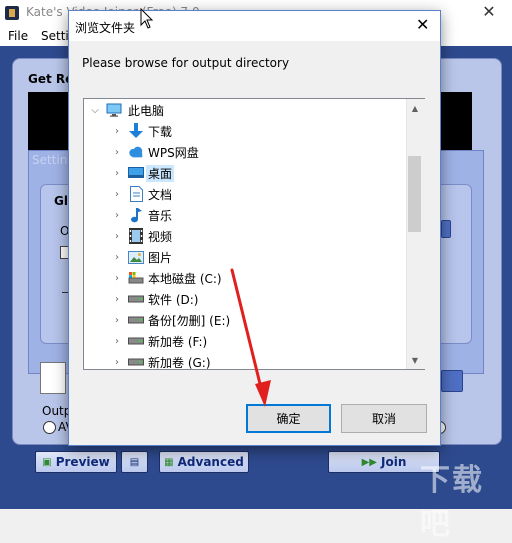 The height and width of the screenshot is (543, 512). I want to click on tree-item-label: 备份[勿删] (E:), so click(189, 320).